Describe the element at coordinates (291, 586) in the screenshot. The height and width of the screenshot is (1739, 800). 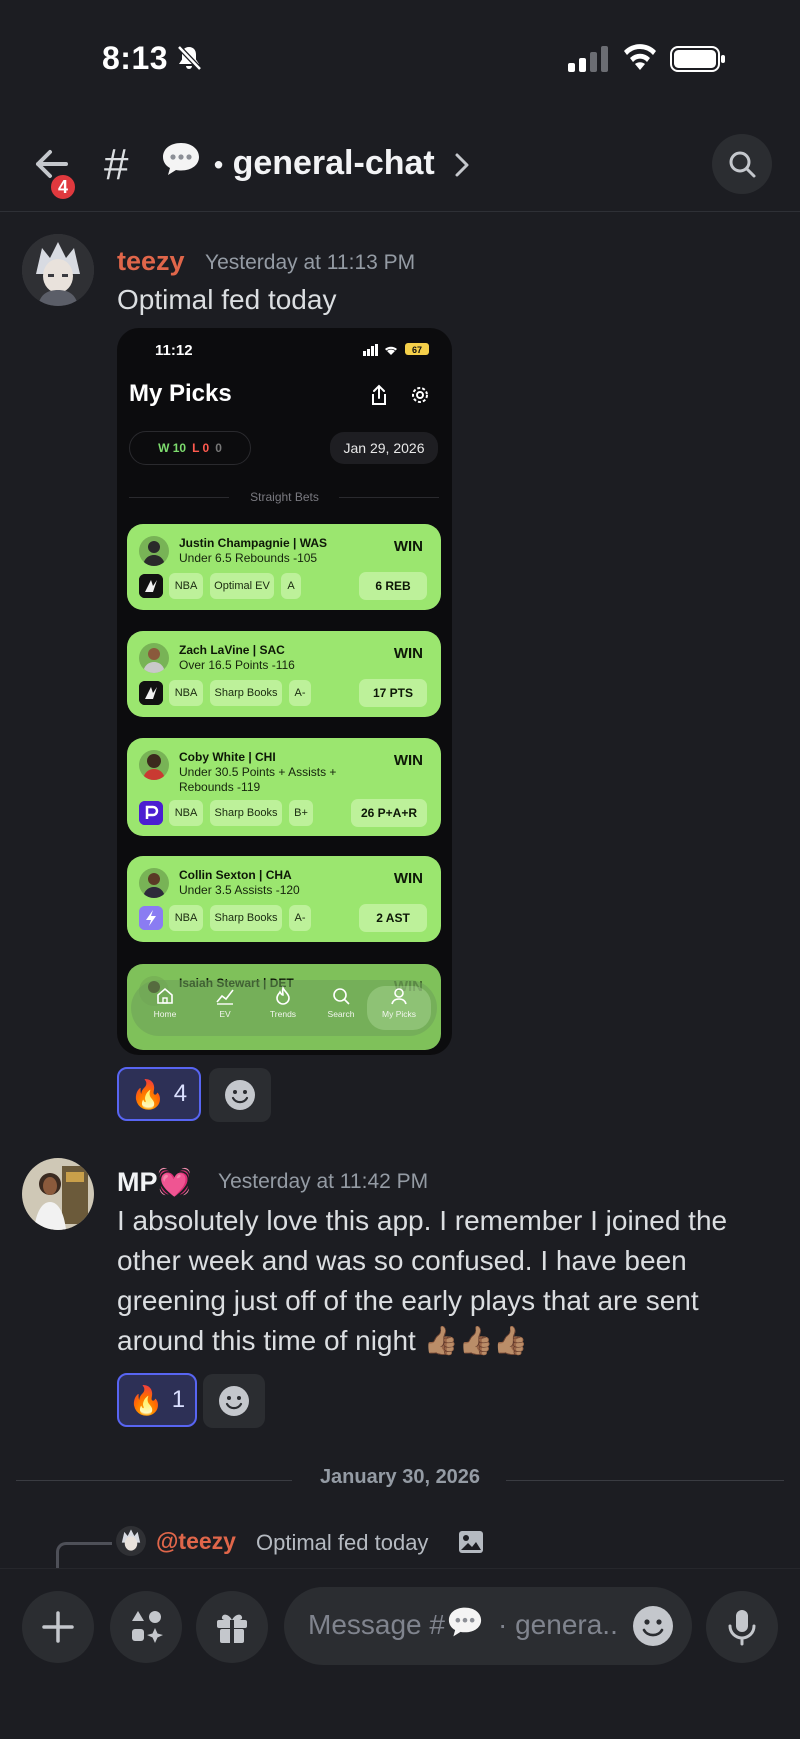
I see `grade-tag: A` at that location.